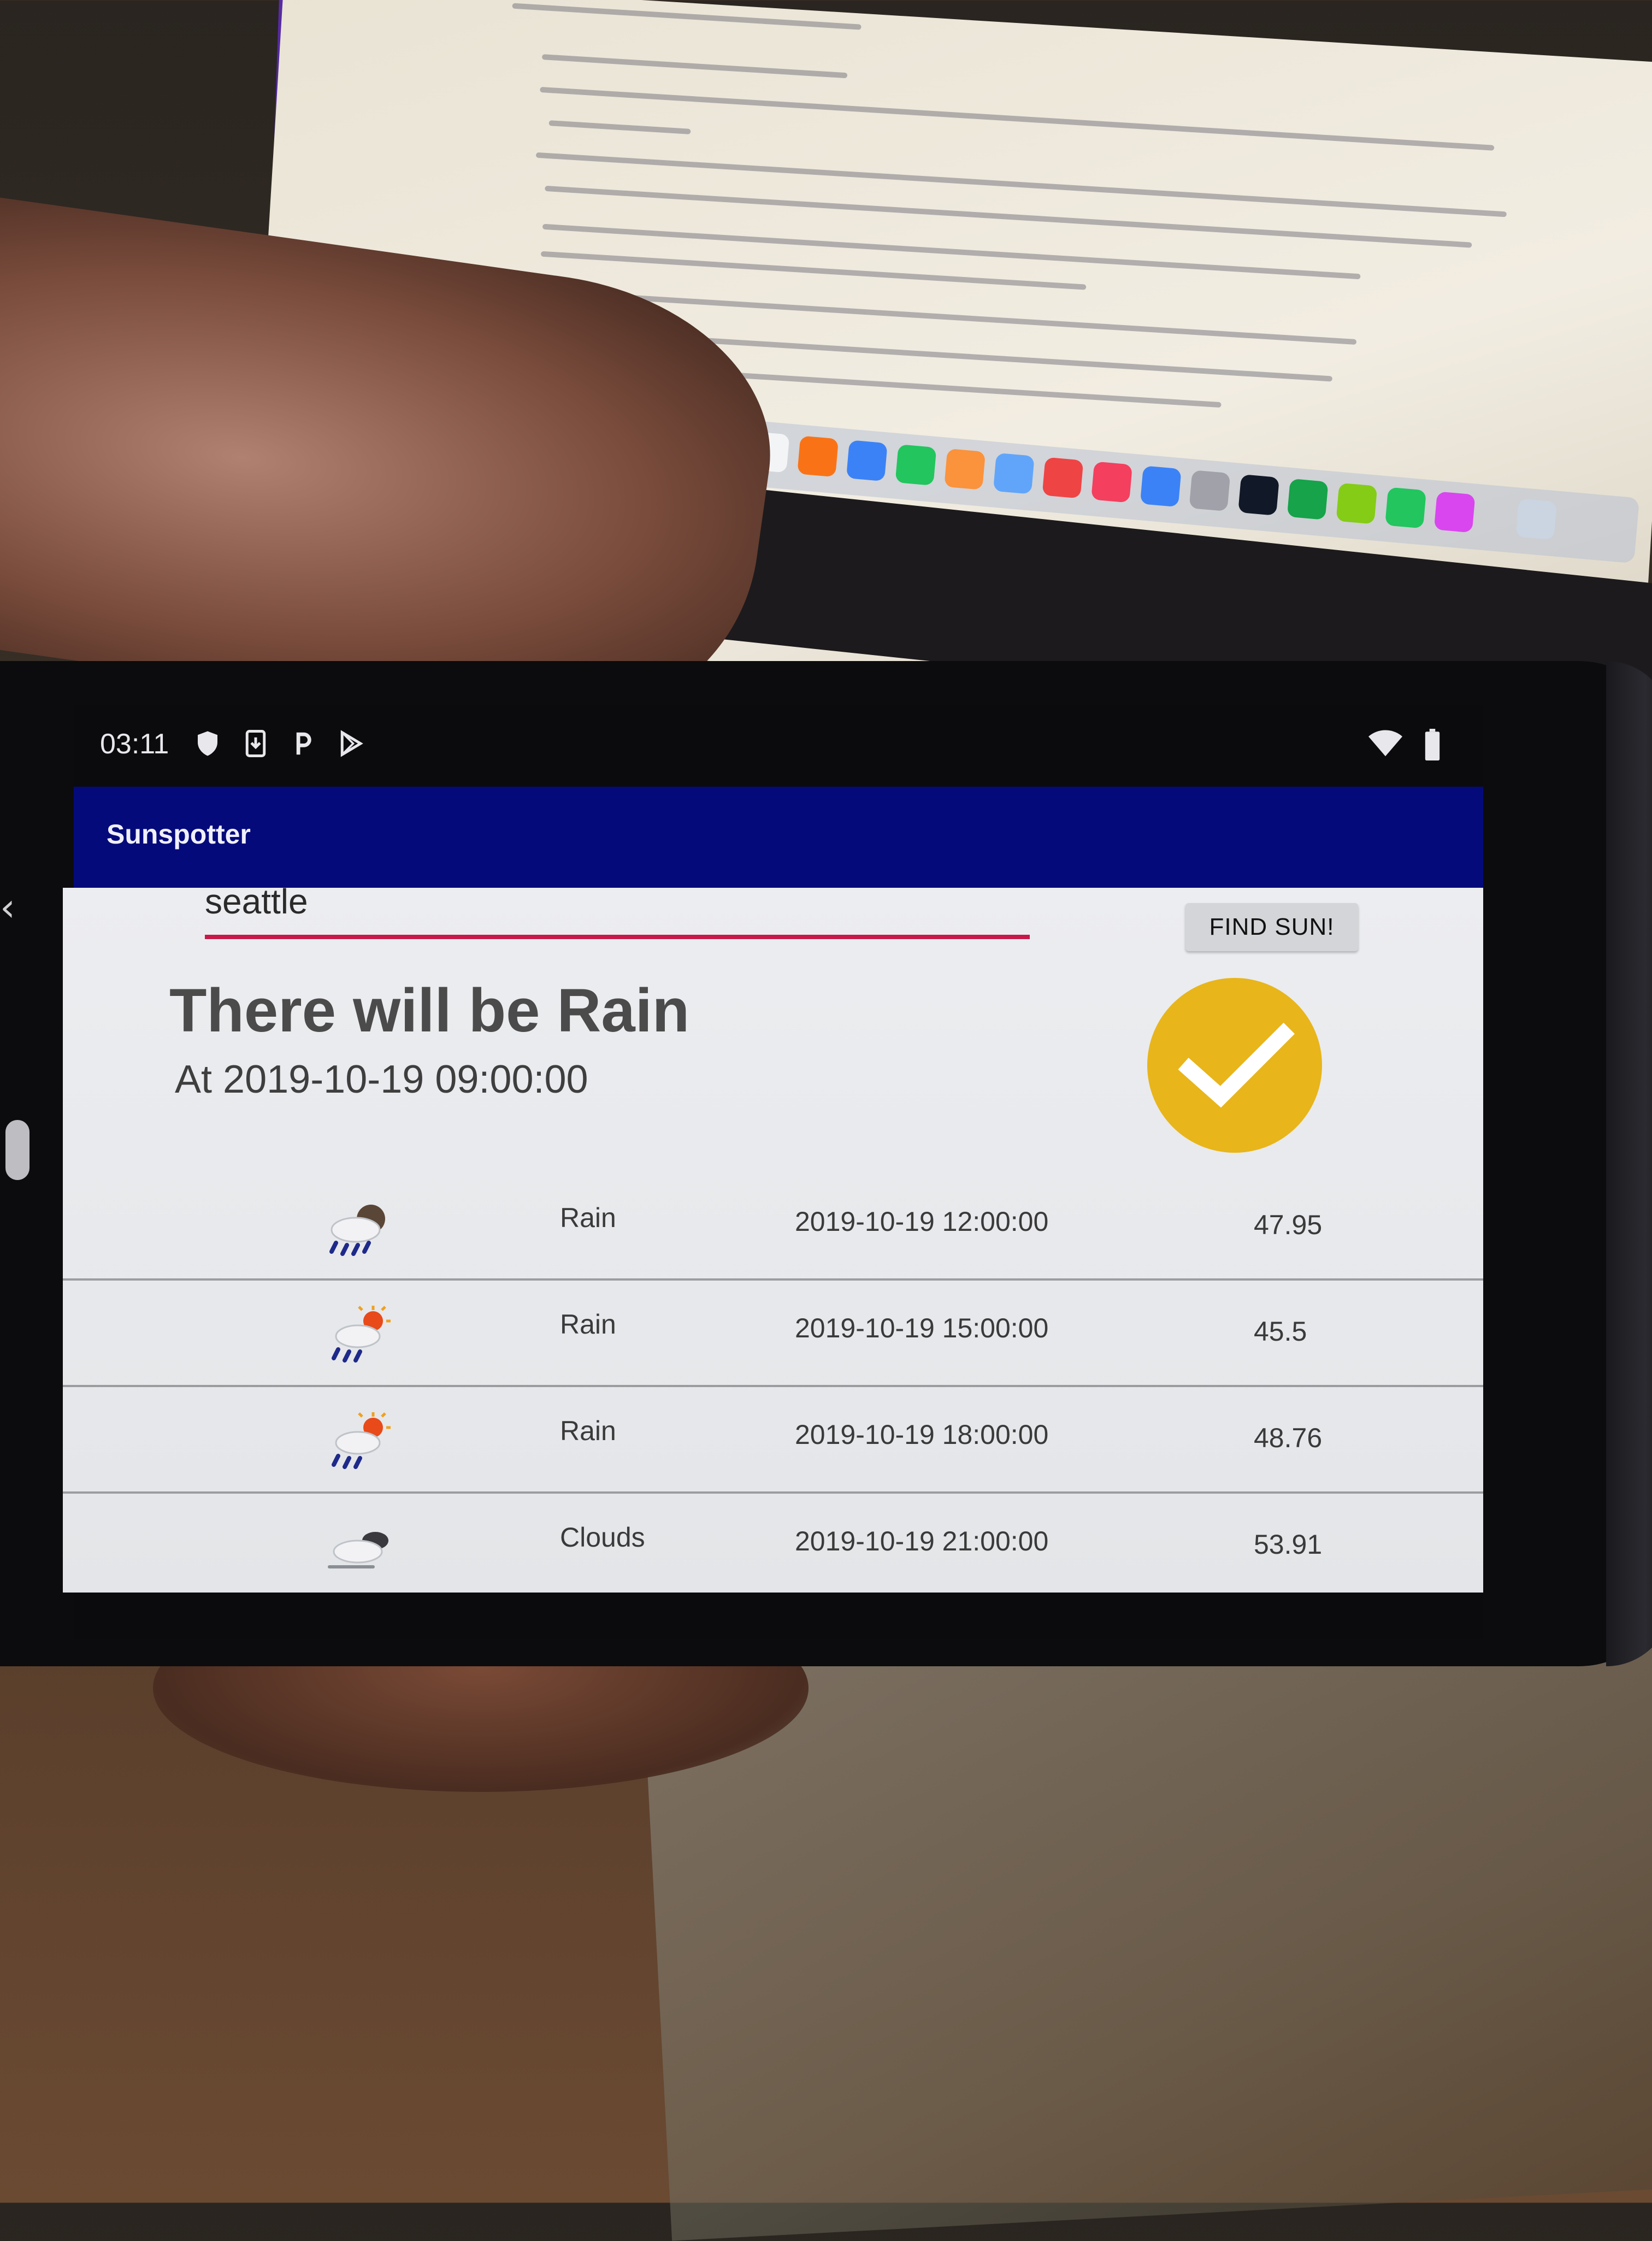 The image size is (1652, 2241). What do you see at coordinates (617, 937) in the screenshot?
I see `search-underline` at bounding box center [617, 937].